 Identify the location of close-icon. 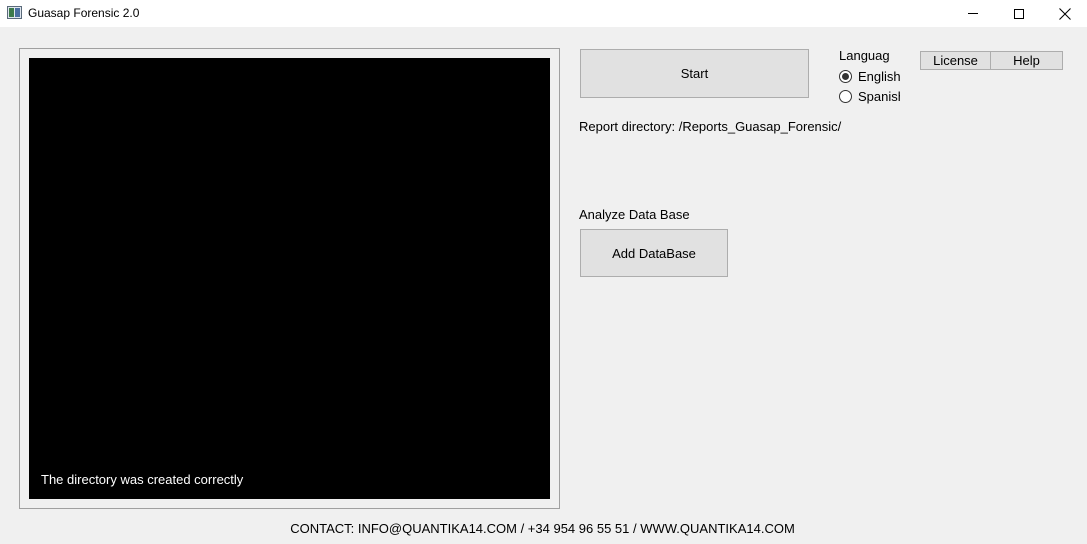
(1065, 13).